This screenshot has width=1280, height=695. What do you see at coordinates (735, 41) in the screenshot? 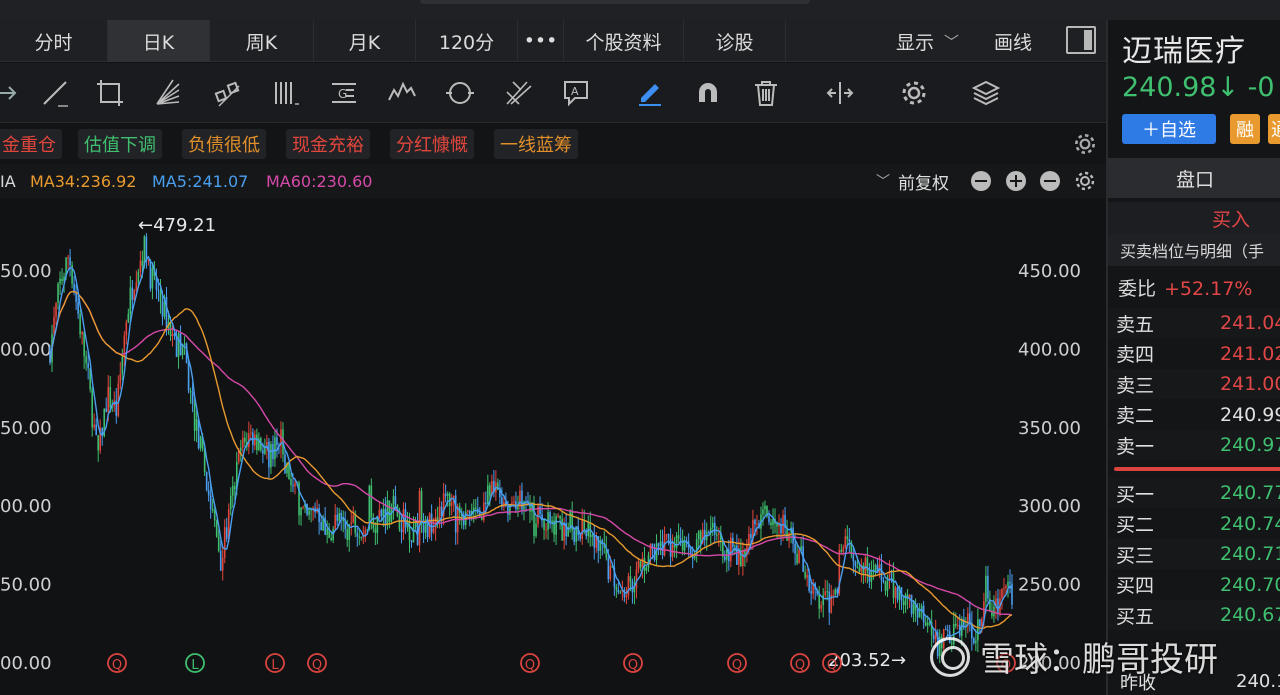
I see `tab-diagnosis: 诊股` at bounding box center [735, 41].